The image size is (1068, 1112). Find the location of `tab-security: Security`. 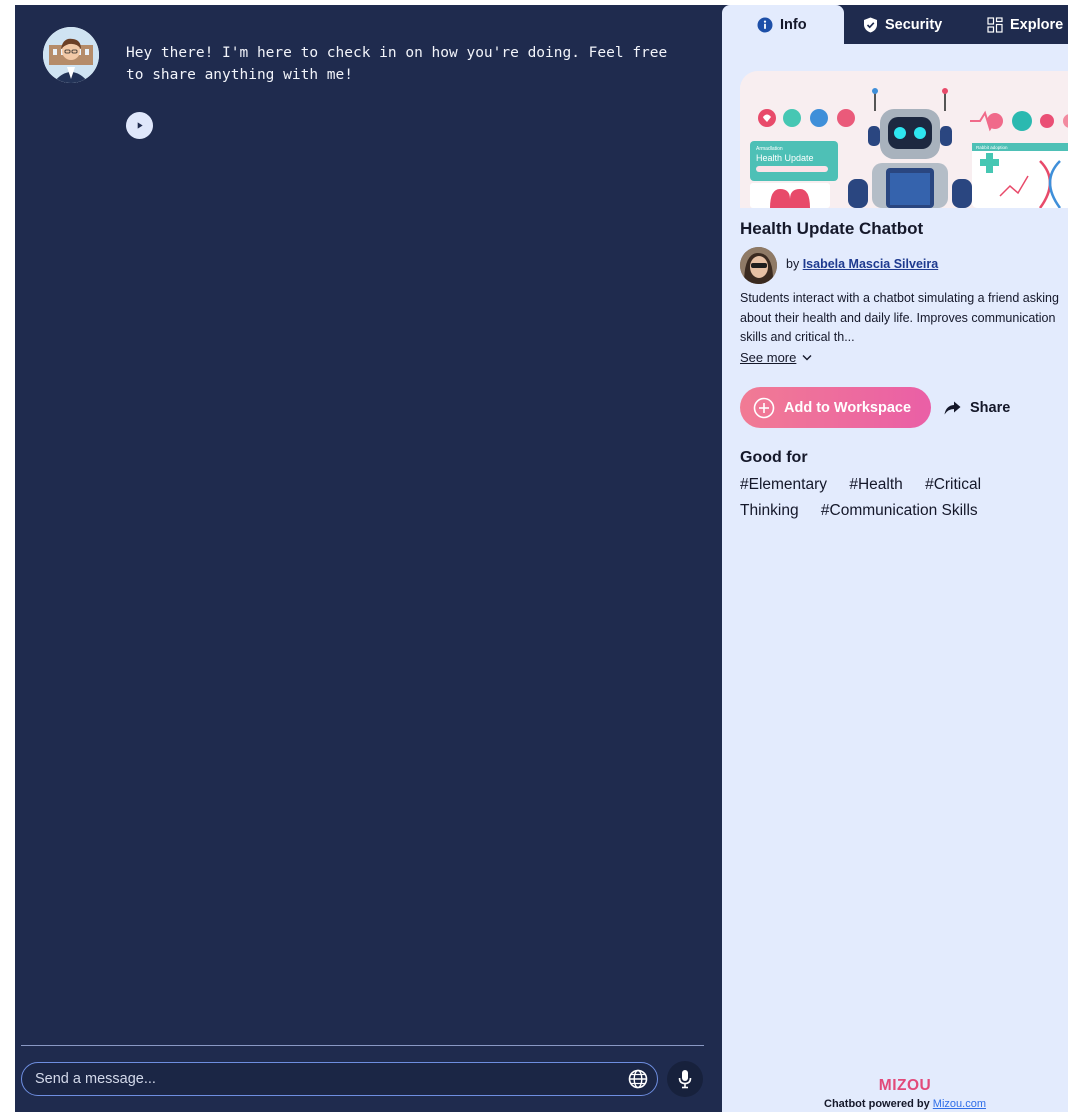

tab-security: Security is located at coordinates (922, 24).